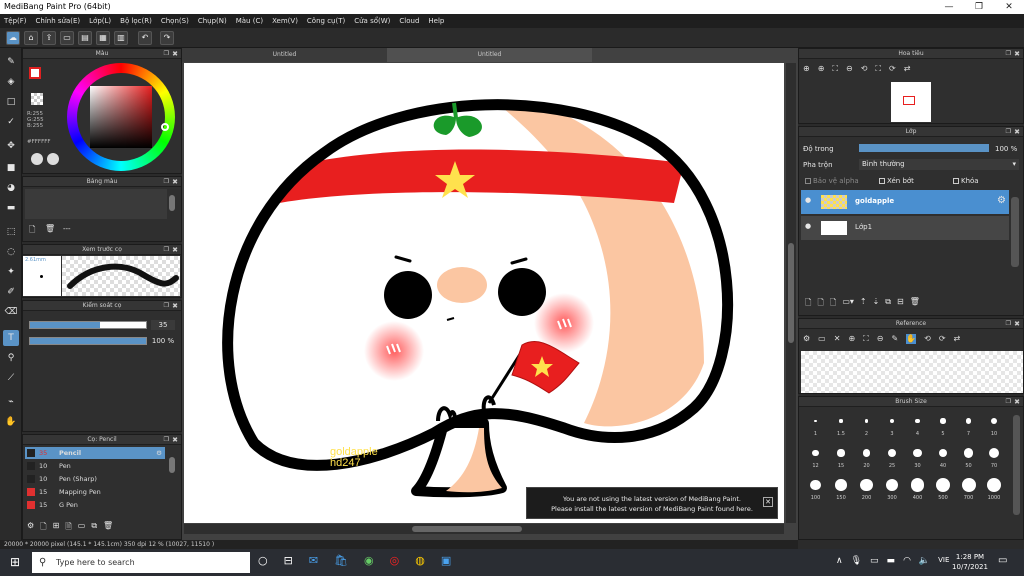  What do you see at coordinates (1015, 232) in the screenshot?
I see `layer-scrollbar` at bounding box center [1015, 232].